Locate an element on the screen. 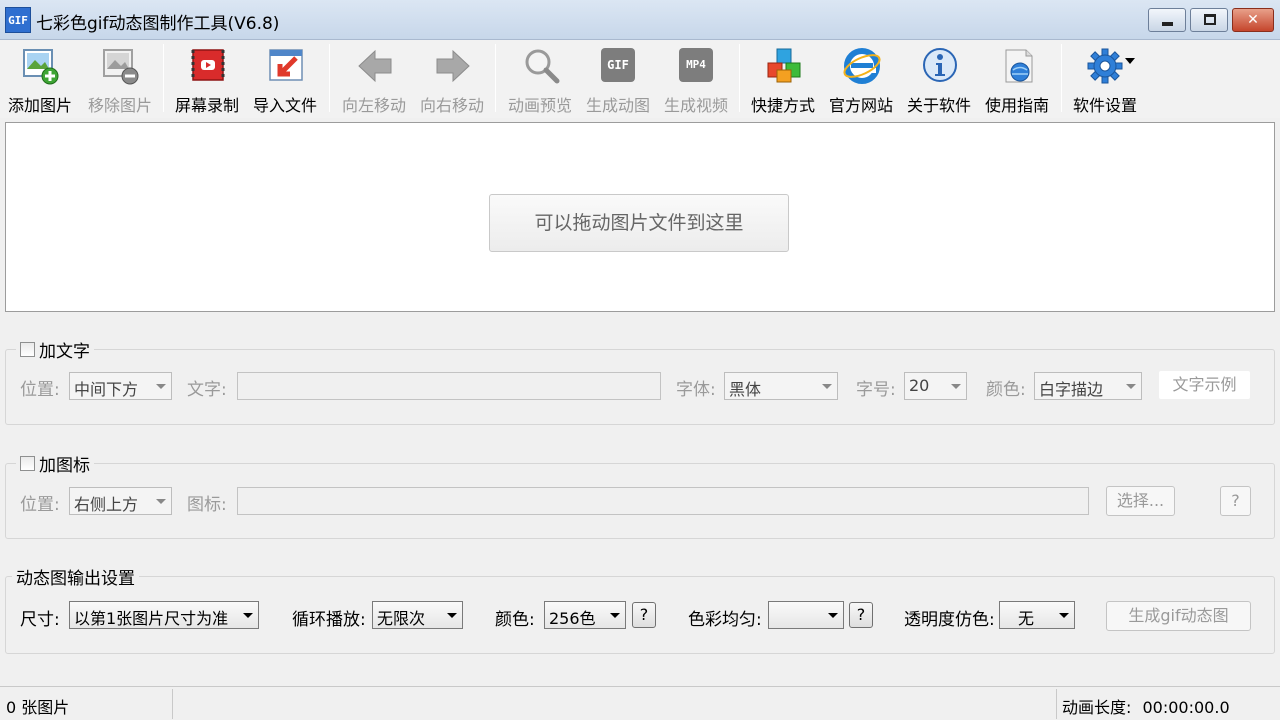 Image resolution: width=1280 pixels, height=720 pixels. close-button: ✕ is located at coordinates (1253, 20).